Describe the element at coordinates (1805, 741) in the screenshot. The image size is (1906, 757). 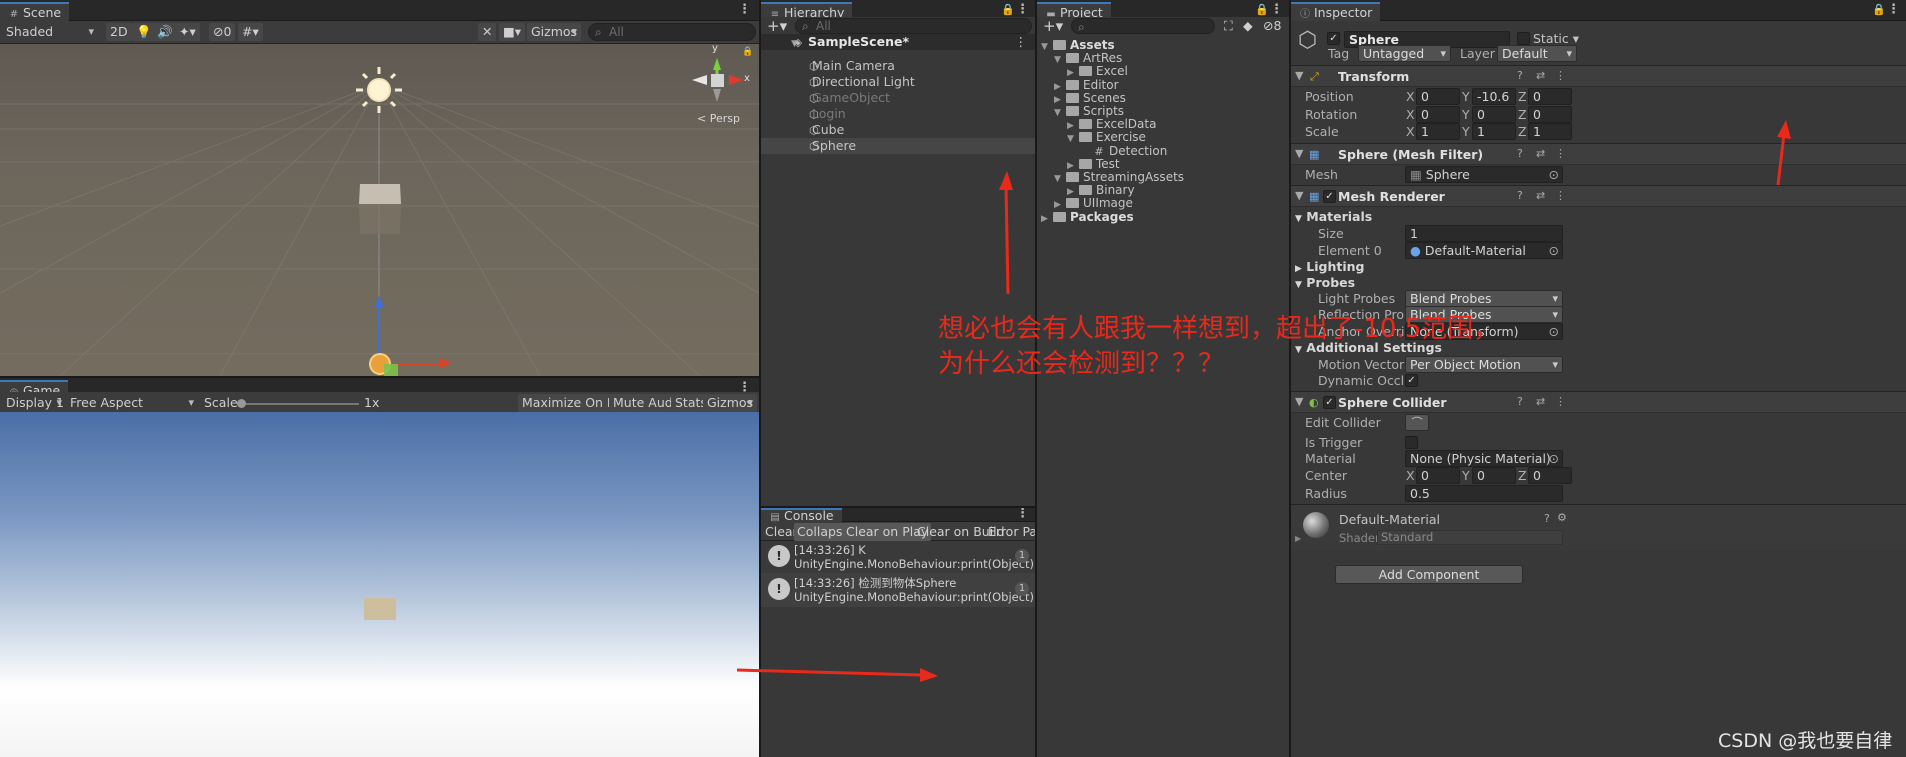
I see `watermark: CSDN @我也要自律` at that location.